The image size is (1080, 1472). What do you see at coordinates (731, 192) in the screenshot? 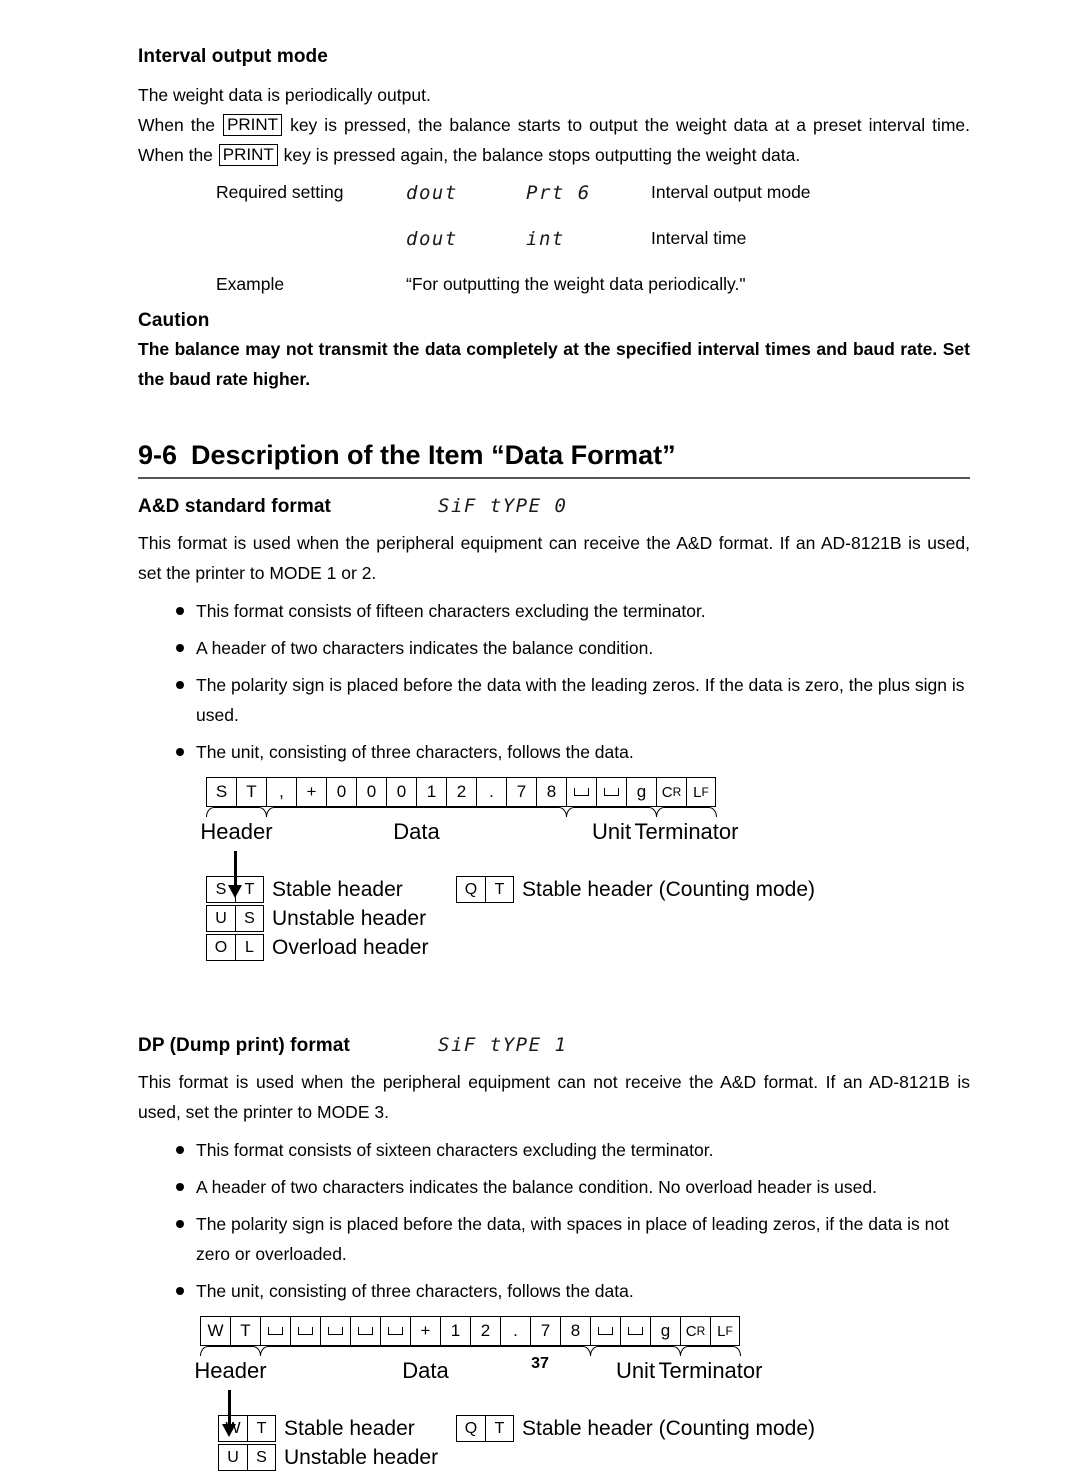
I see `setting-desc-0: Interval output mode` at bounding box center [731, 192].